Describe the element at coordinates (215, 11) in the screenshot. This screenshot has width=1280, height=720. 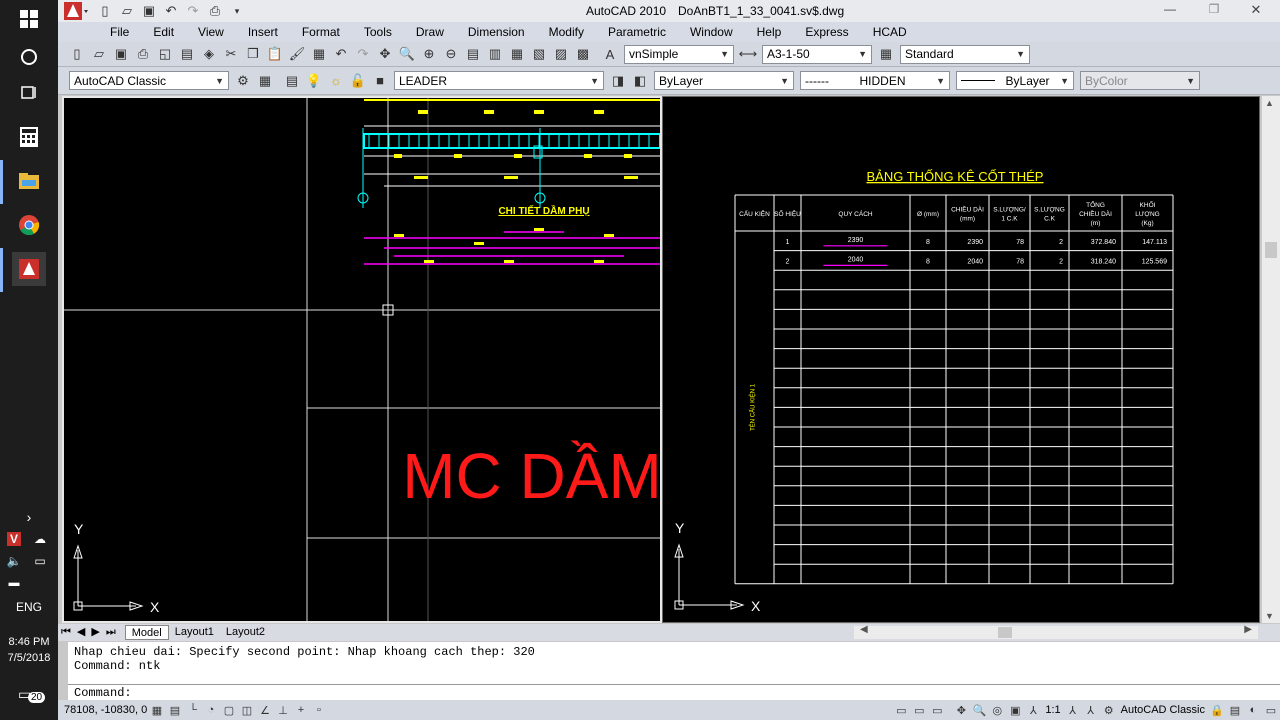
I see `plot-qa-icon: ⎙` at that location.